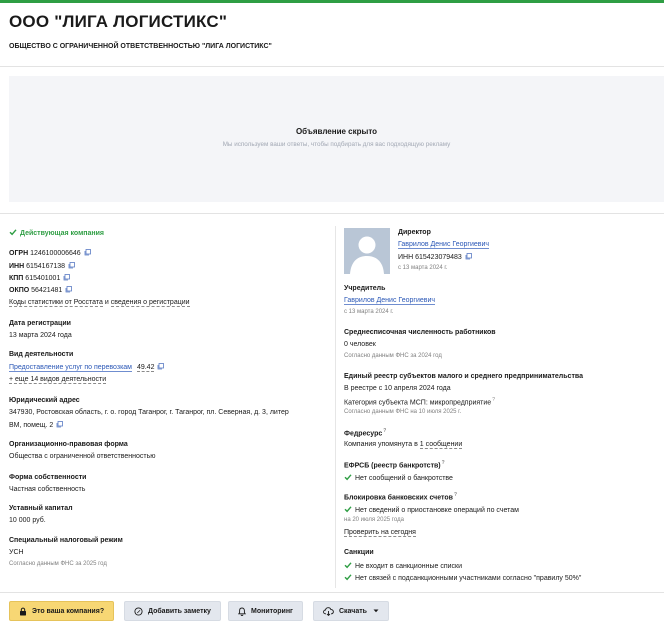 Image resolution: width=664 pixels, height=629 pixels. I want to click on employees-label: Среднесписочная численность работников, so click(420, 332).